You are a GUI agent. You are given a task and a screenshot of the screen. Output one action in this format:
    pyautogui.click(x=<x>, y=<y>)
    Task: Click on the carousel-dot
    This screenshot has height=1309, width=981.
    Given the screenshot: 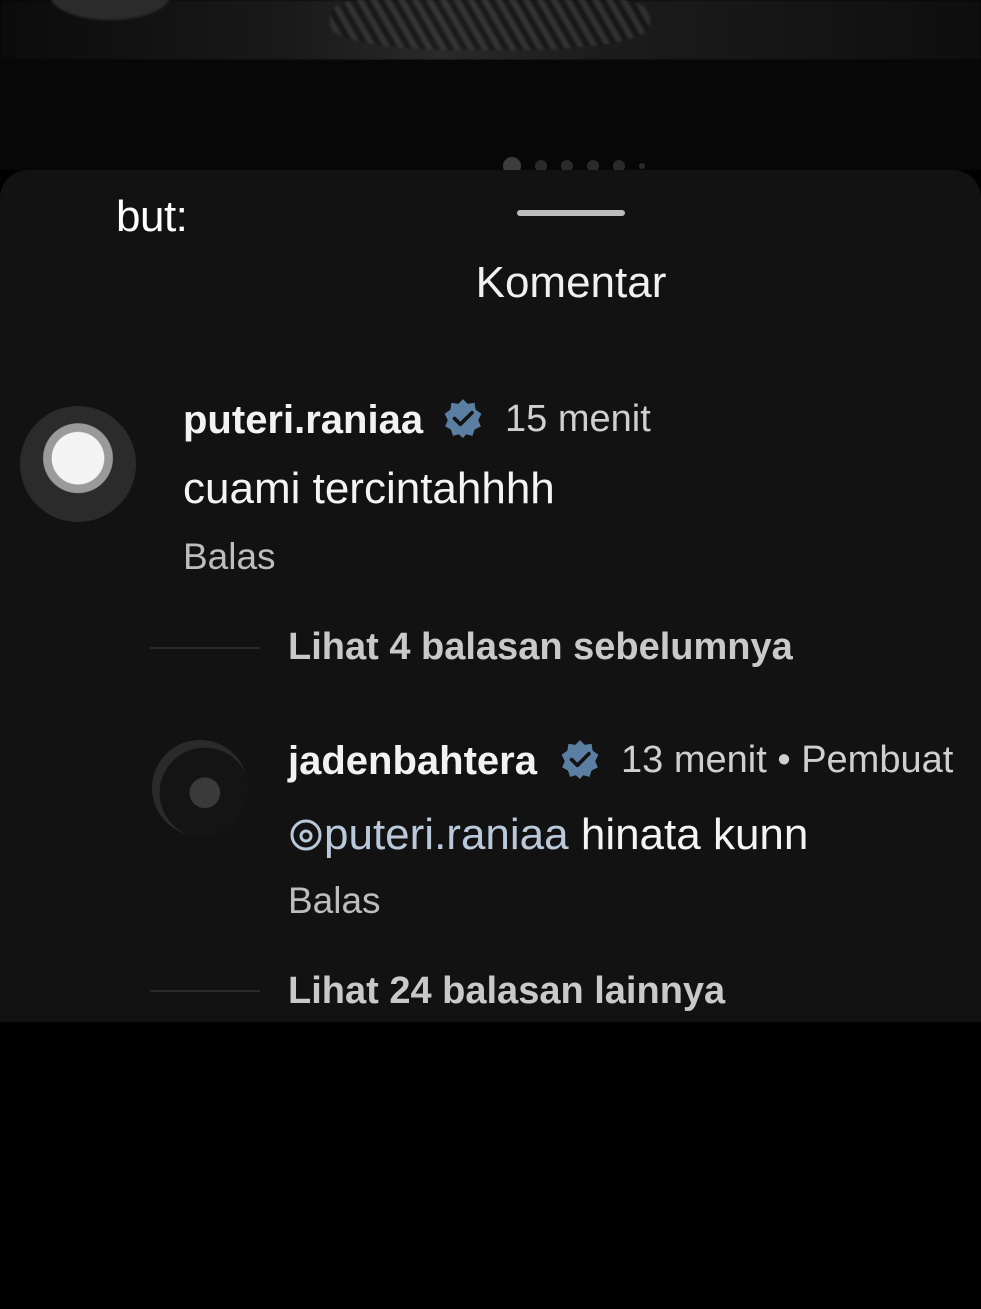 What is the action you would take?
    pyautogui.click(x=642, y=166)
    